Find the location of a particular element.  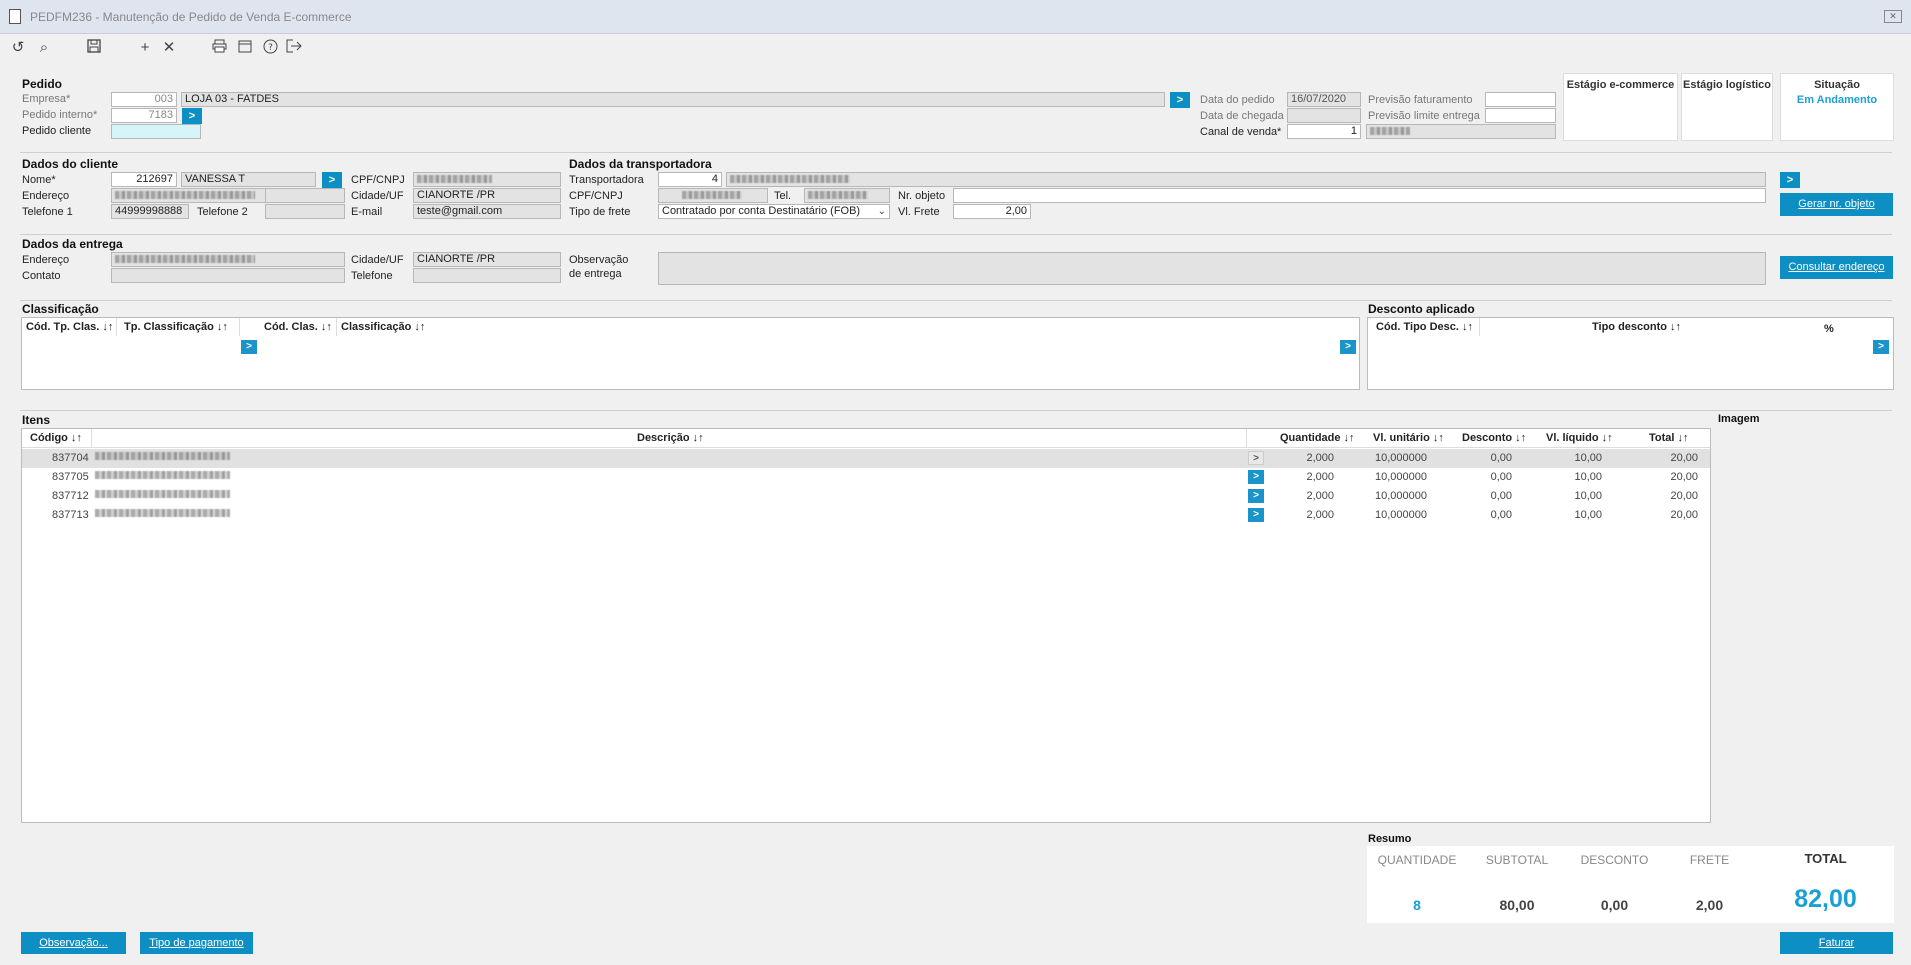

add-icon: + is located at coordinates (145, 48).